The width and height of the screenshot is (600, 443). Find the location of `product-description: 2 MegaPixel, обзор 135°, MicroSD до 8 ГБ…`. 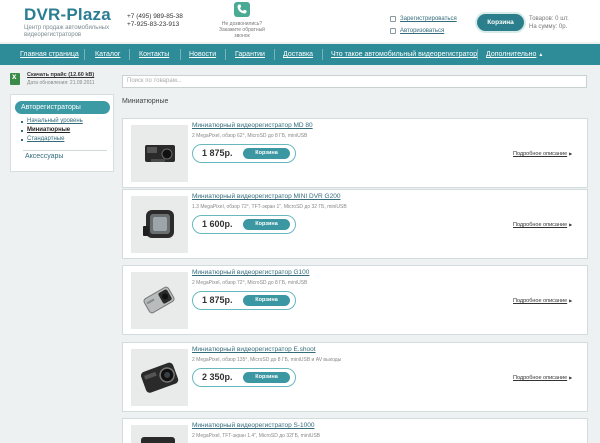

product-description: 2 MegaPixel, обзор 135°, MicroSD до 8 ГБ… is located at coordinates (267, 360).